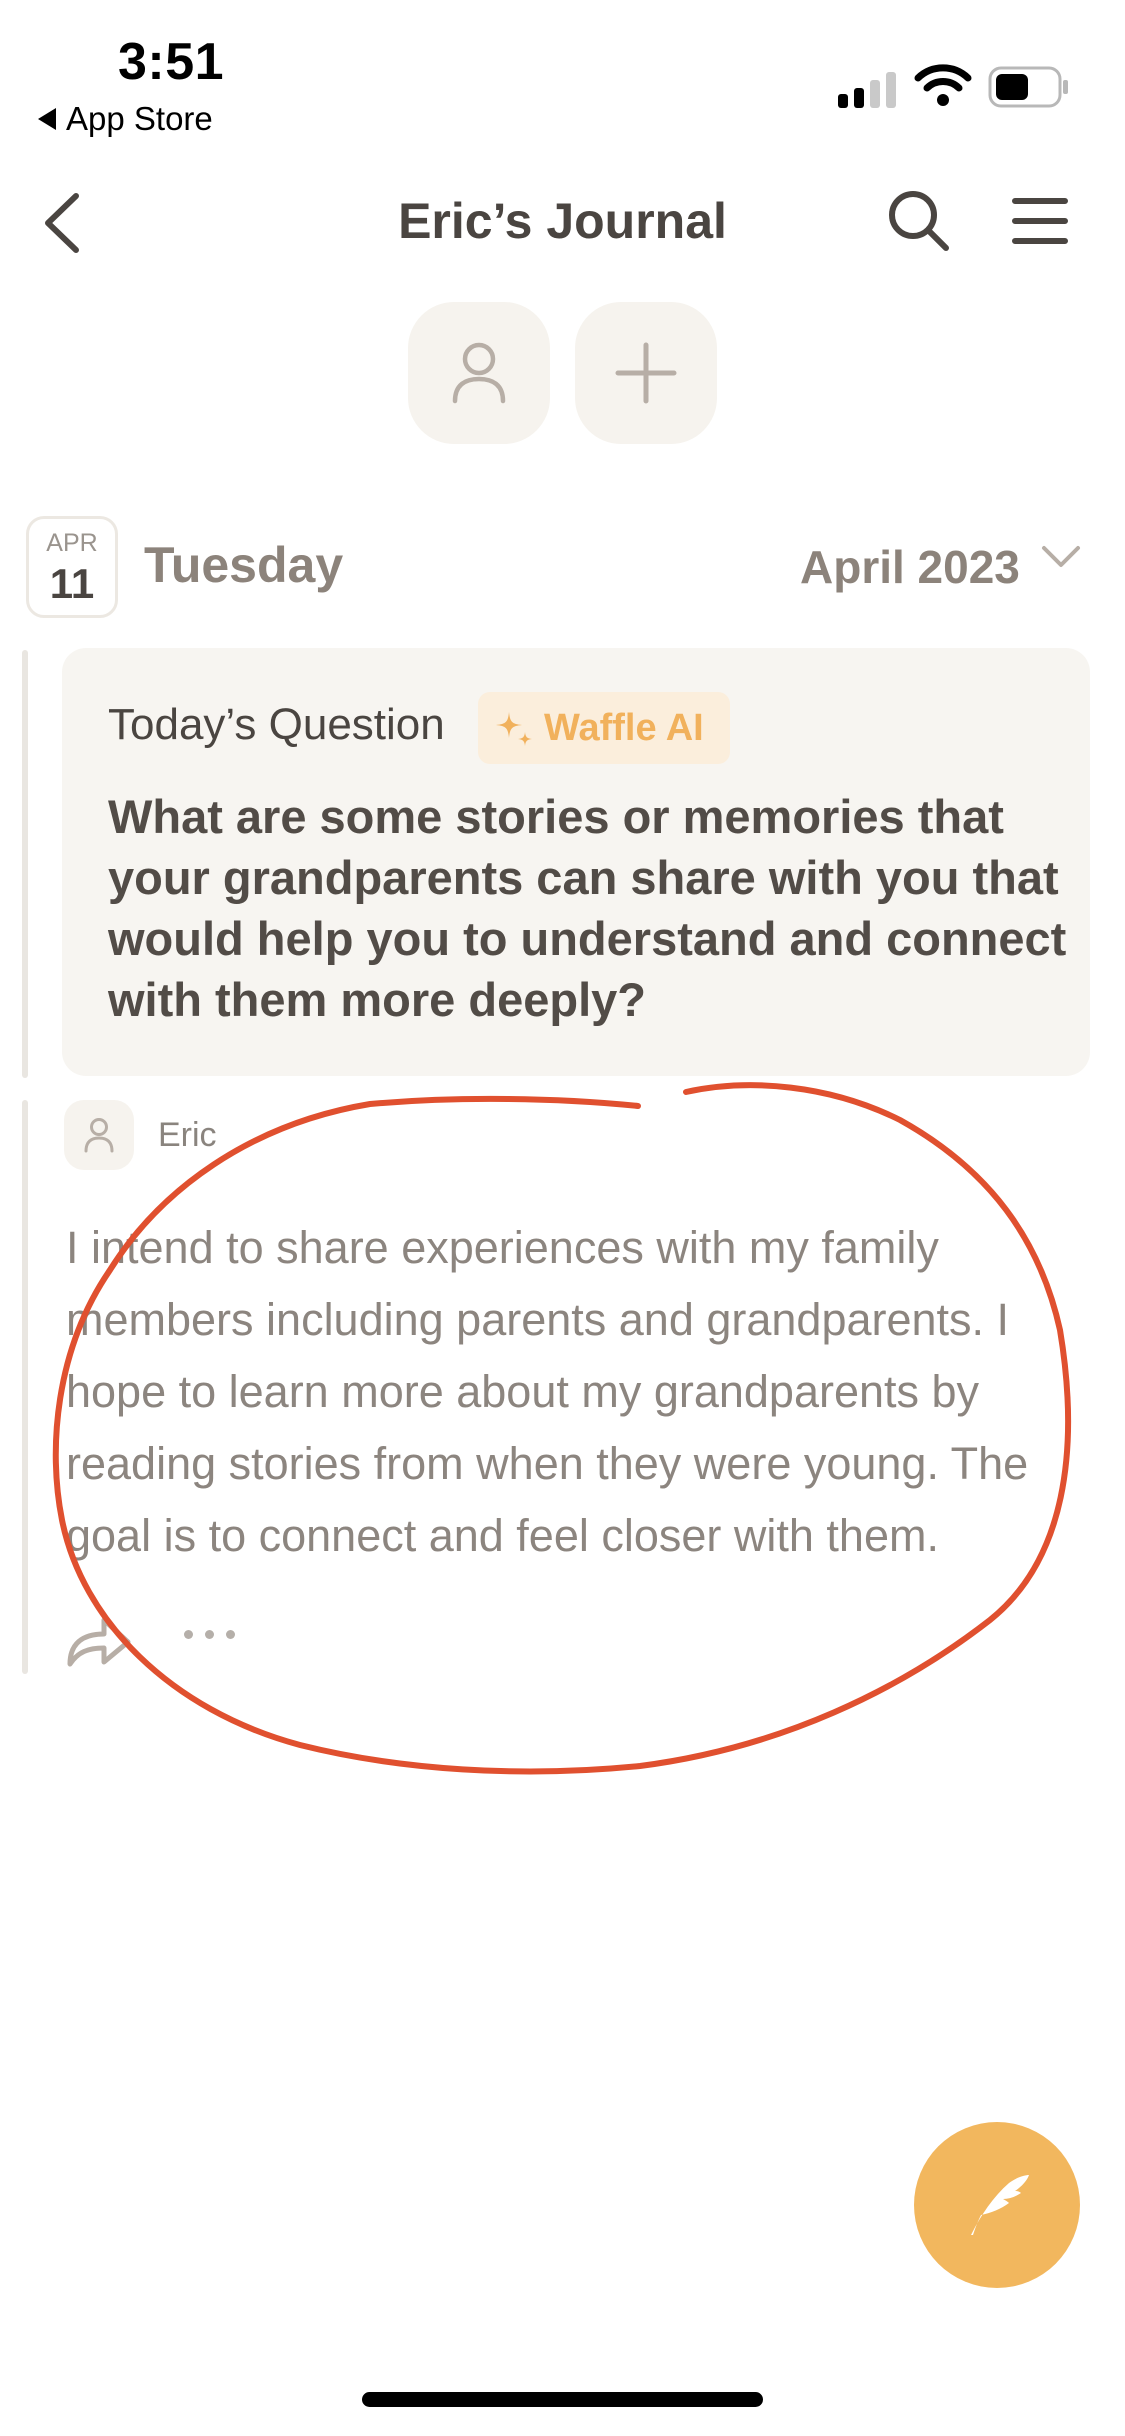  I want to click on status-time: 3:51, so click(171, 62).